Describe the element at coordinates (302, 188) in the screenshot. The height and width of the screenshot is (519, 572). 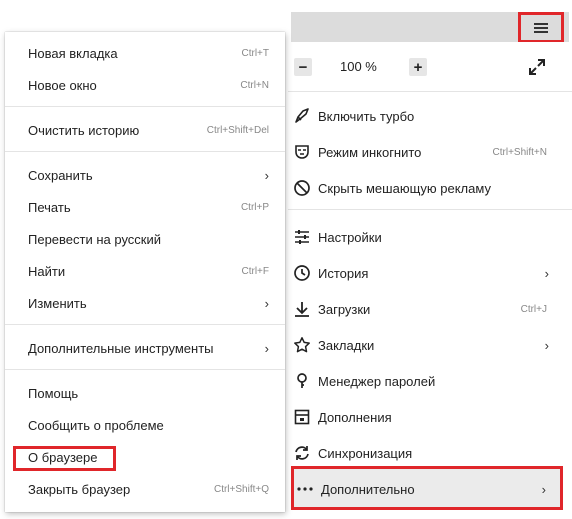
I see `block-ad-icon` at that location.